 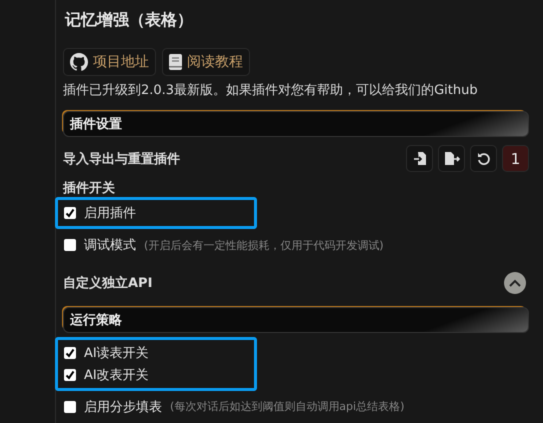 What do you see at coordinates (129, 20) in the screenshot?
I see `page-title: 记忆增强（表格）` at bounding box center [129, 20].